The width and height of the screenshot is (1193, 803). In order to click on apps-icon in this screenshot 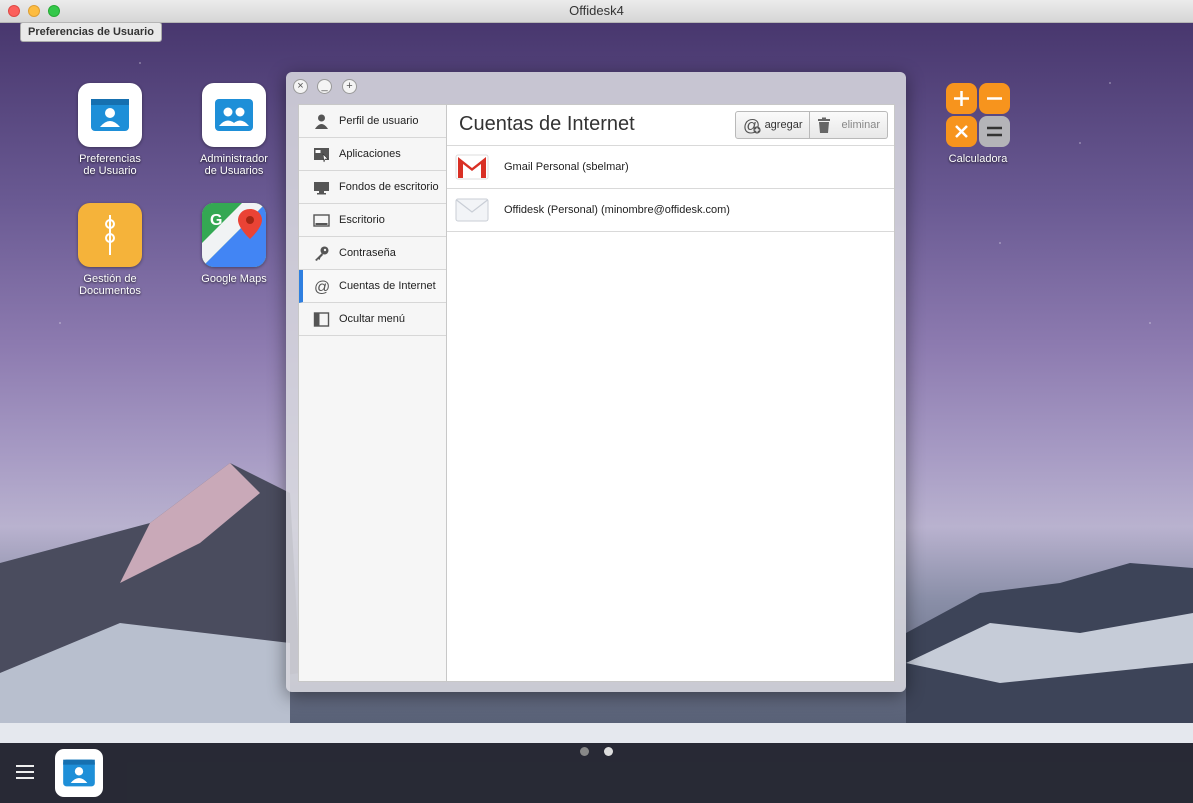, I will do `click(321, 154)`.